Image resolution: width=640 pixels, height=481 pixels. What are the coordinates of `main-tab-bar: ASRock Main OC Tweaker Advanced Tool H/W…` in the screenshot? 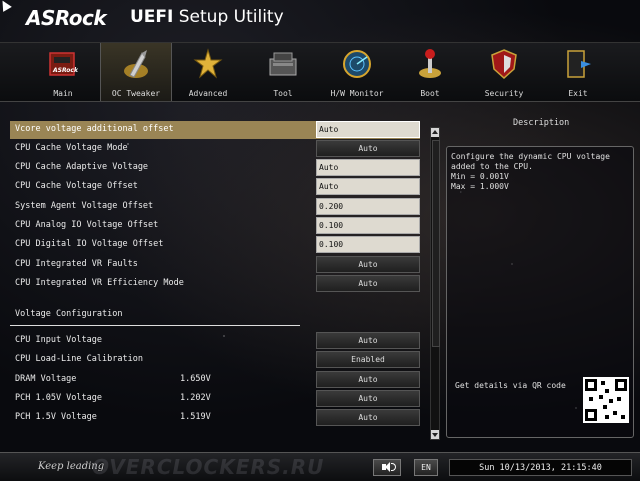 It's located at (320, 72).